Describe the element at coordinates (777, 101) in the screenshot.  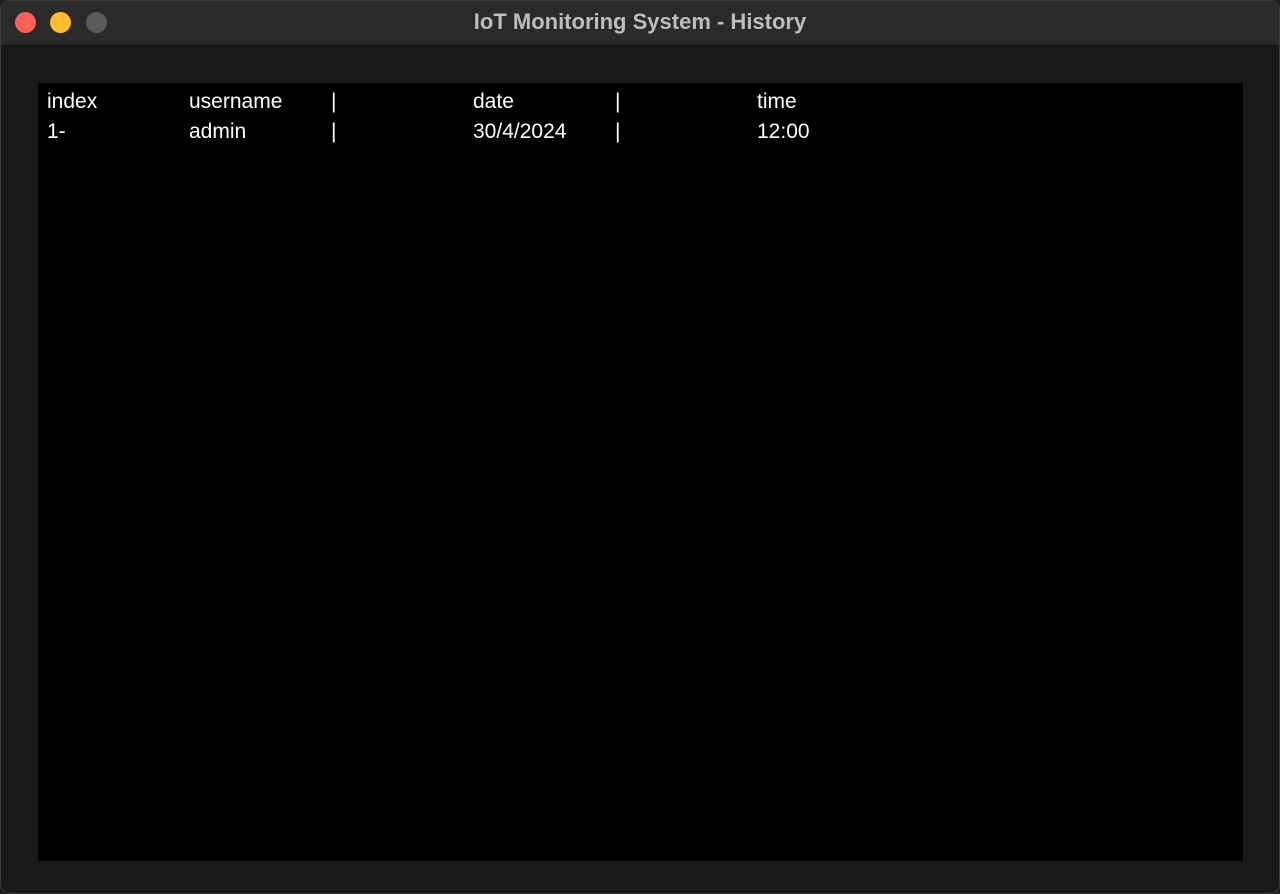
I see `column-header-time: time` at that location.